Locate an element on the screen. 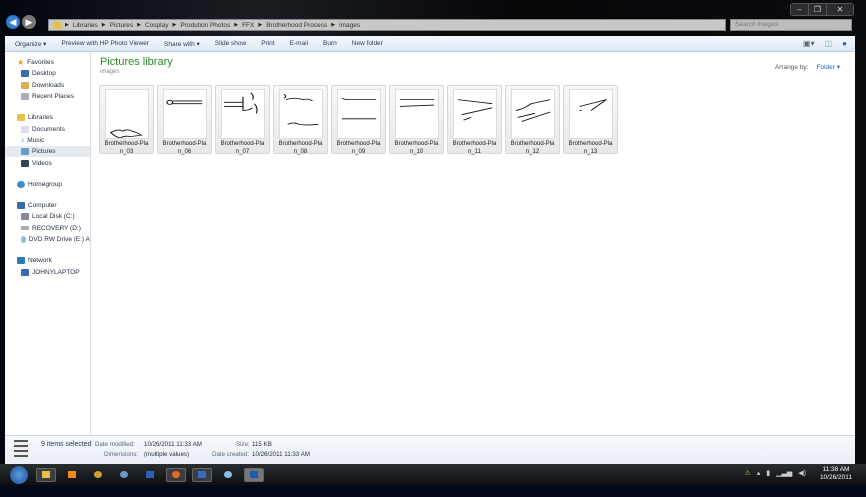  sidebar-network: Network is located at coordinates (47, 260).